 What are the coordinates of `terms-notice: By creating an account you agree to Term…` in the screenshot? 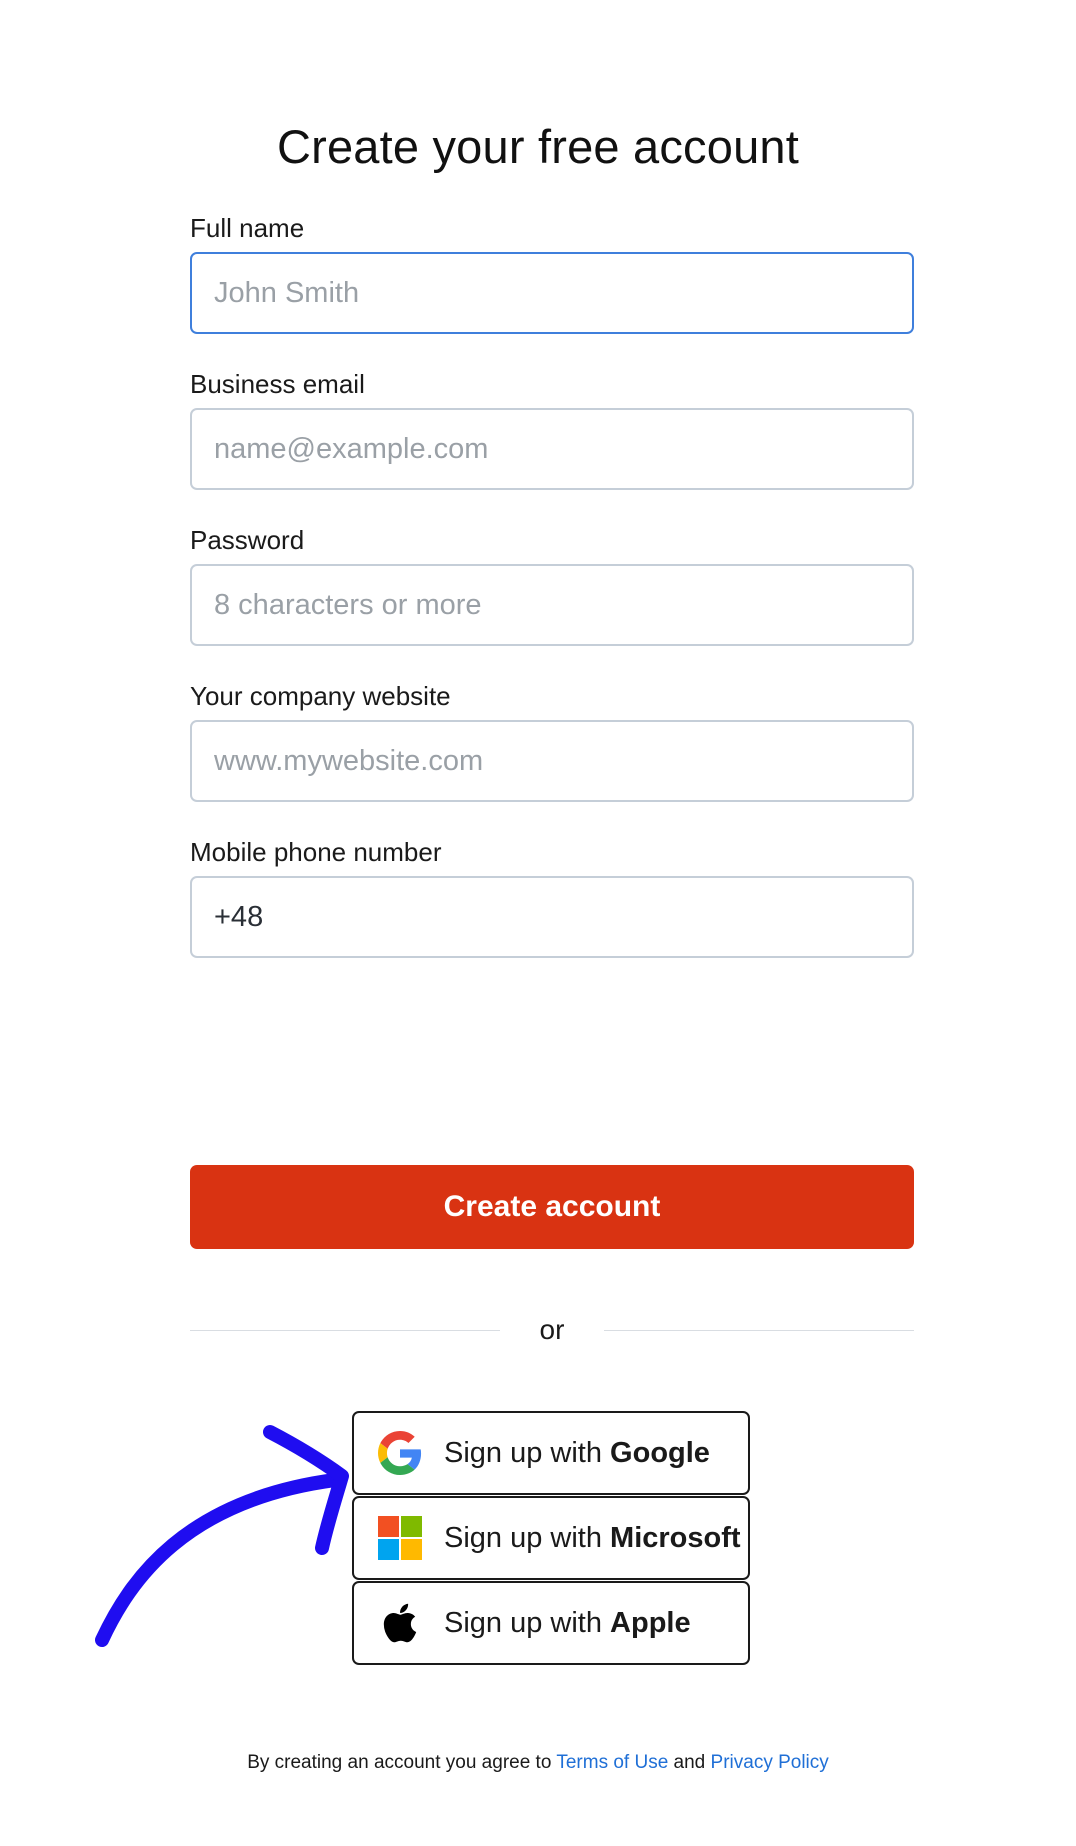 It's located at (538, 1763).